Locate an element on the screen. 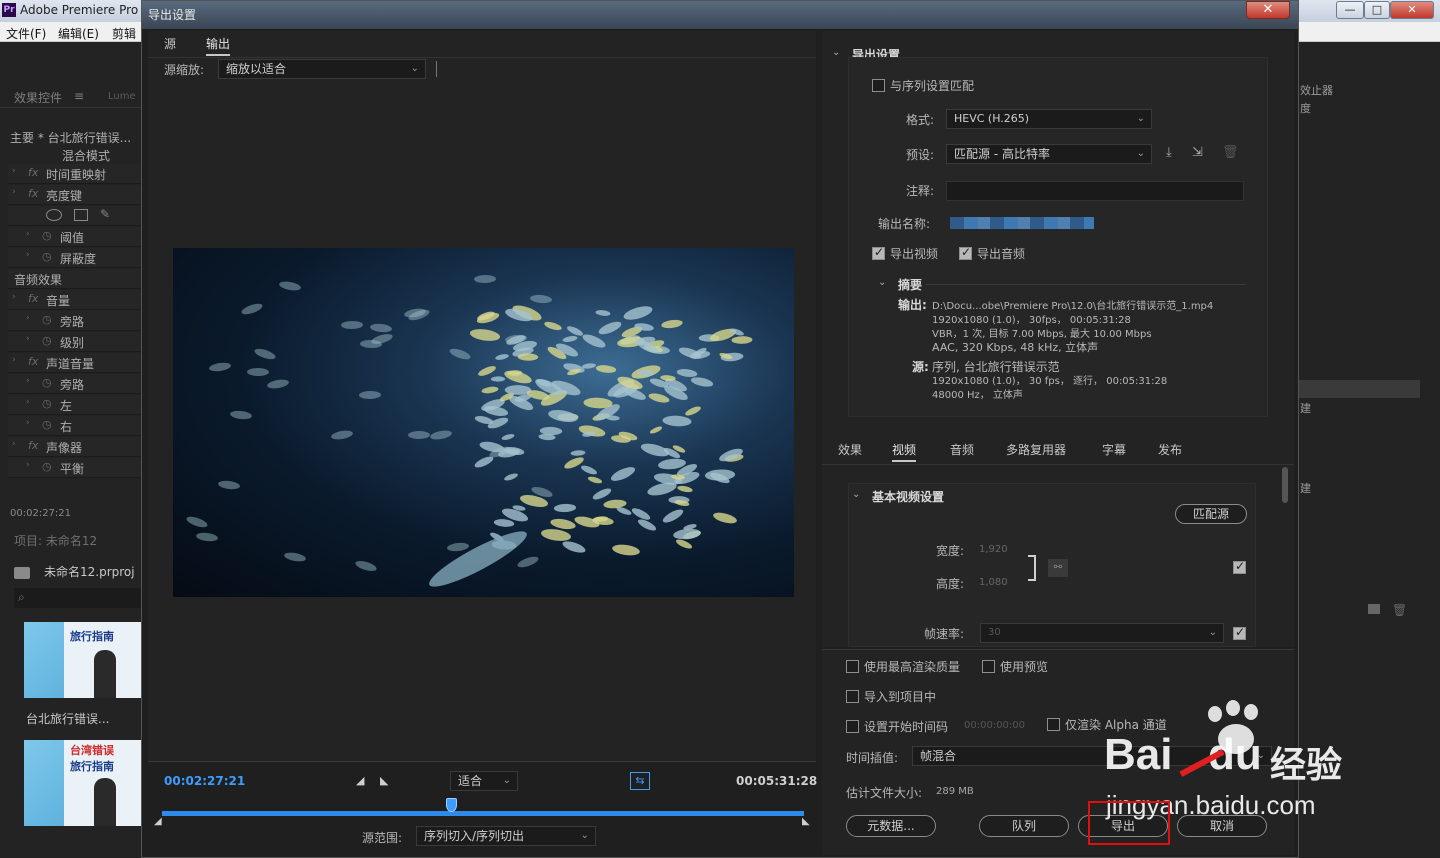 The width and height of the screenshot is (1440, 858). effect-row: › fx 亮度键 is located at coordinates (75, 195).